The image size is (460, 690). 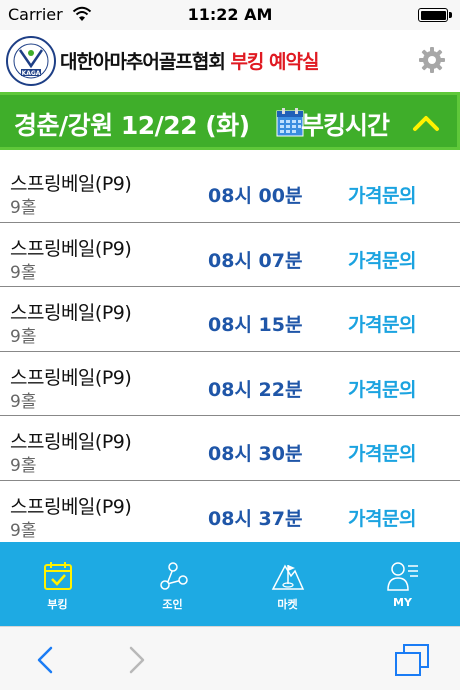 I want to click on tee-time: 08시 15분, so click(x=255, y=325).